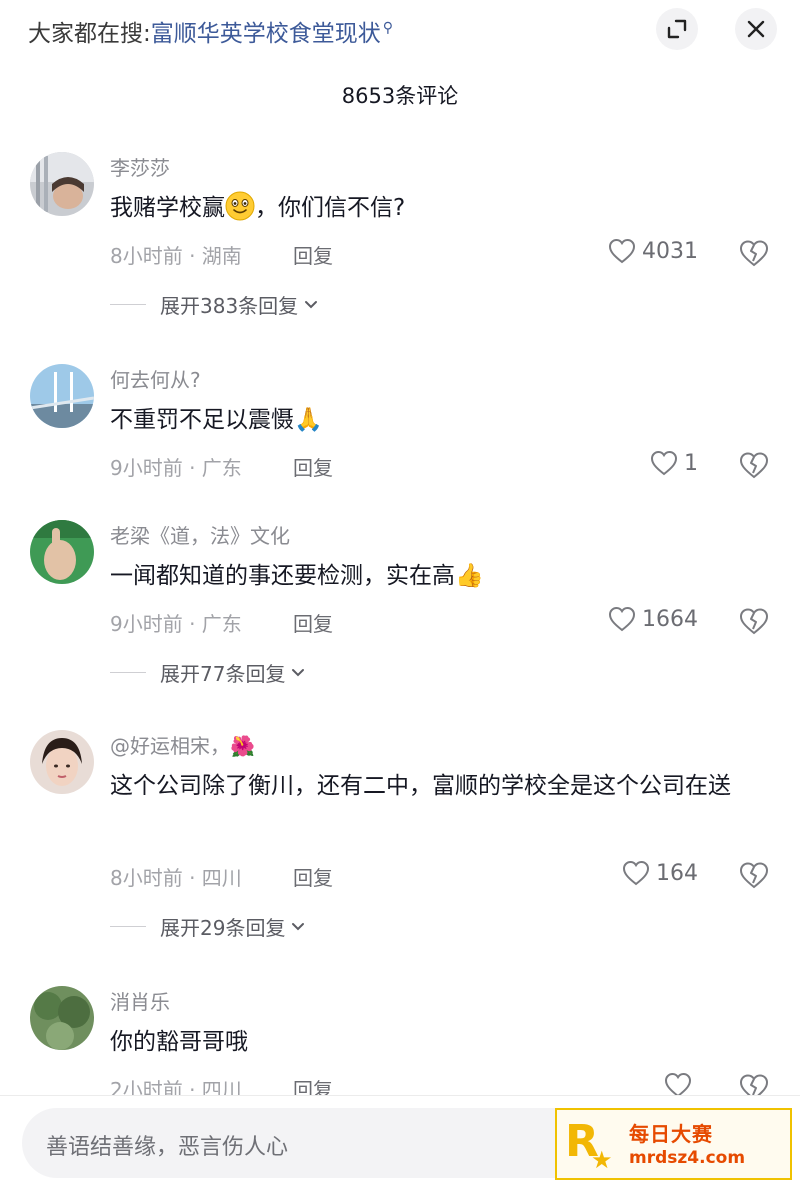 Image resolution: width=800 pixels, height=1189 pixels. What do you see at coordinates (420, 786) in the screenshot?
I see `comment-text: 这个公司除了衡川，还有二中，富顺的学校全是这个公司在送` at bounding box center [420, 786].